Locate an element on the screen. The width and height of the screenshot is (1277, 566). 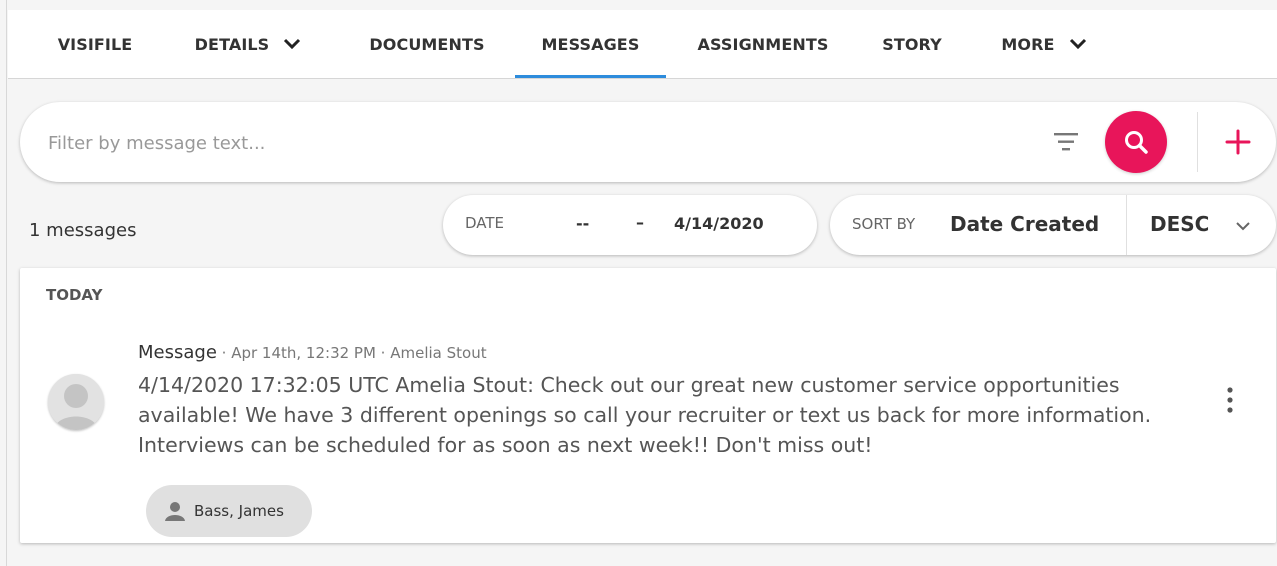
frame-border is located at coordinates (6, 283).